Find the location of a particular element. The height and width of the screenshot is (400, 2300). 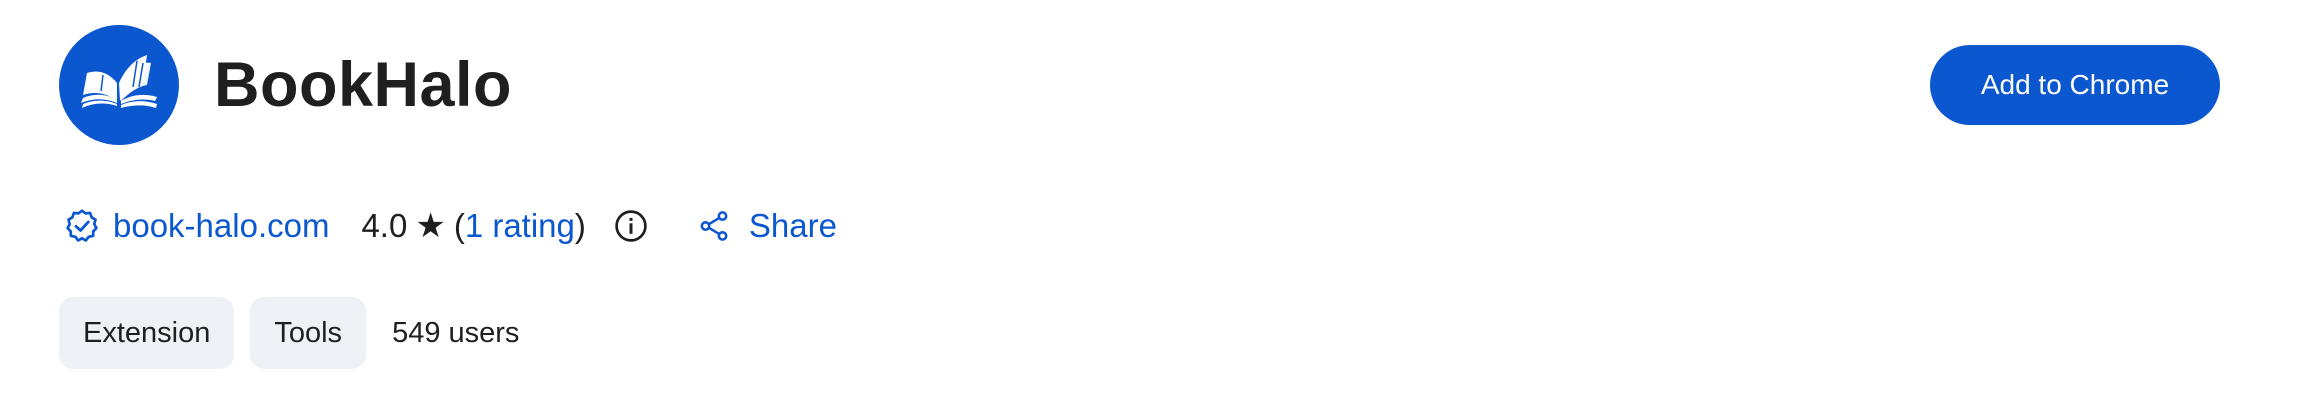

share-label: Share is located at coordinates (792, 225).